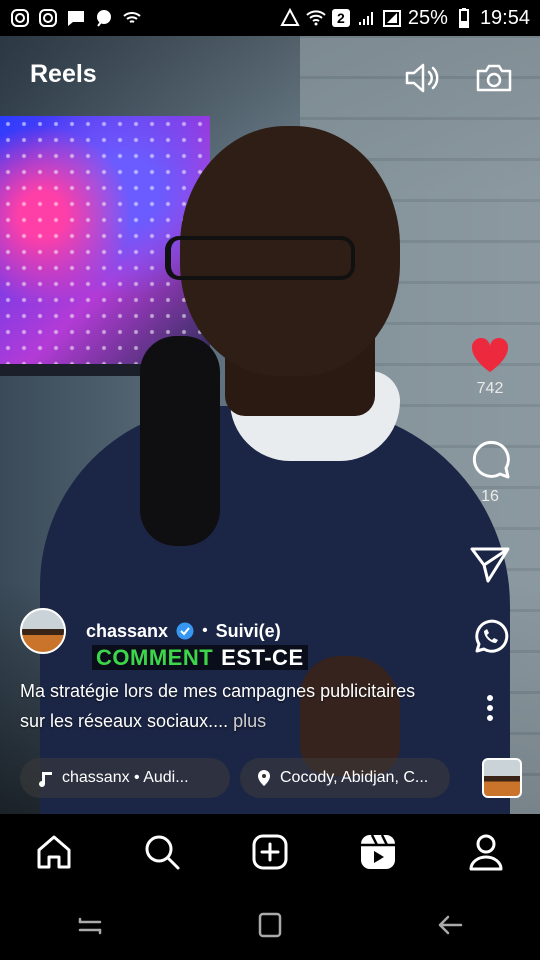  I want to click on microphone, so click(180, 441).